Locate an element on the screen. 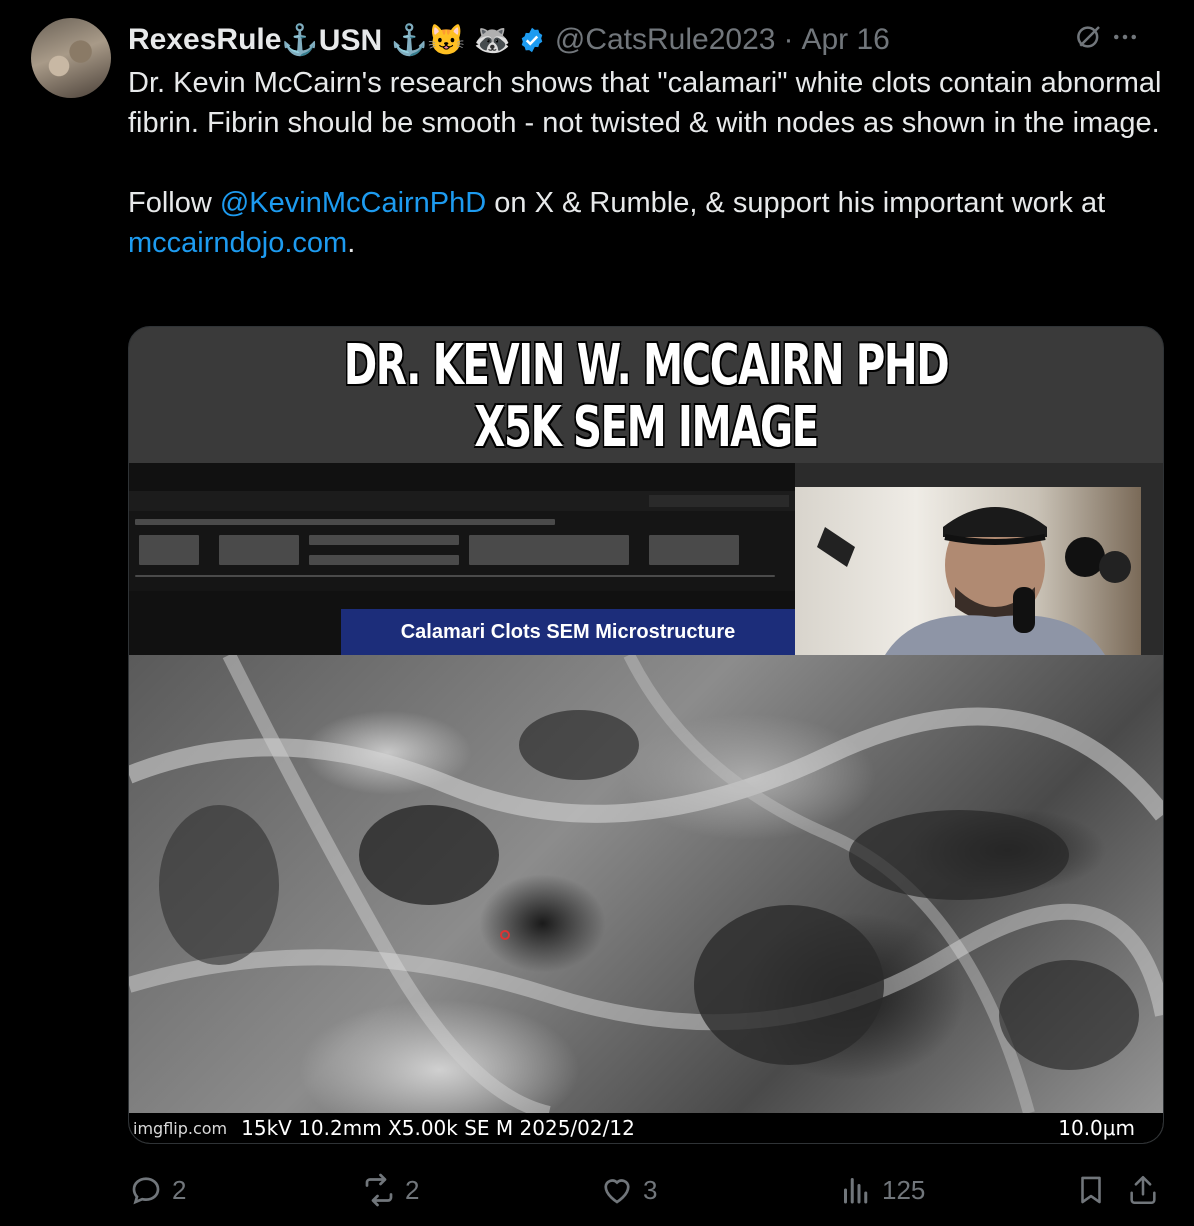 This screenshot has width=1194, height=1226. ppt-search-box is located at coordinates (719, 501).